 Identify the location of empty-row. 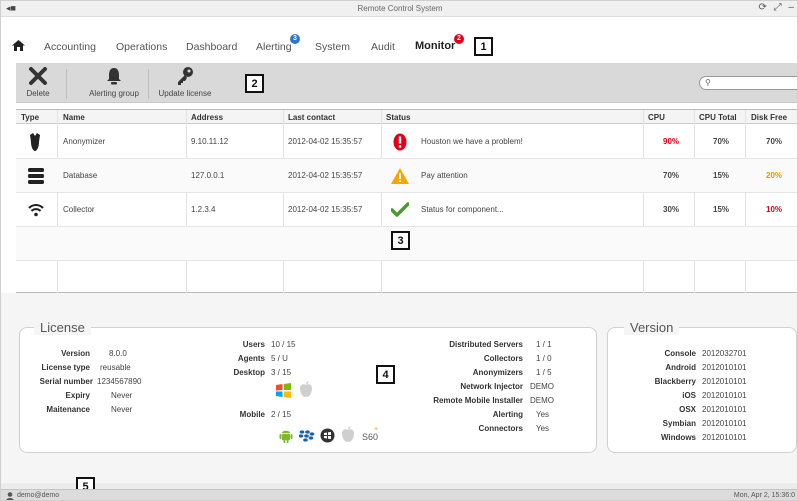
(406, 278).